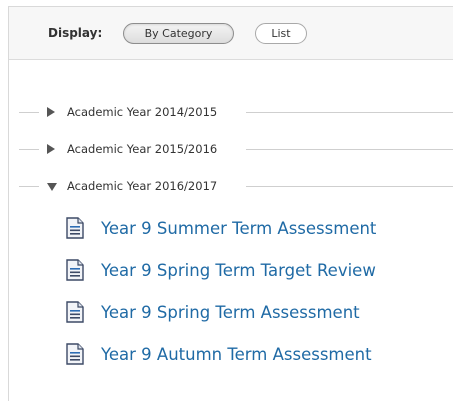 The image size is (453, 401). I want to click on list-button: List, so click(281, 33).